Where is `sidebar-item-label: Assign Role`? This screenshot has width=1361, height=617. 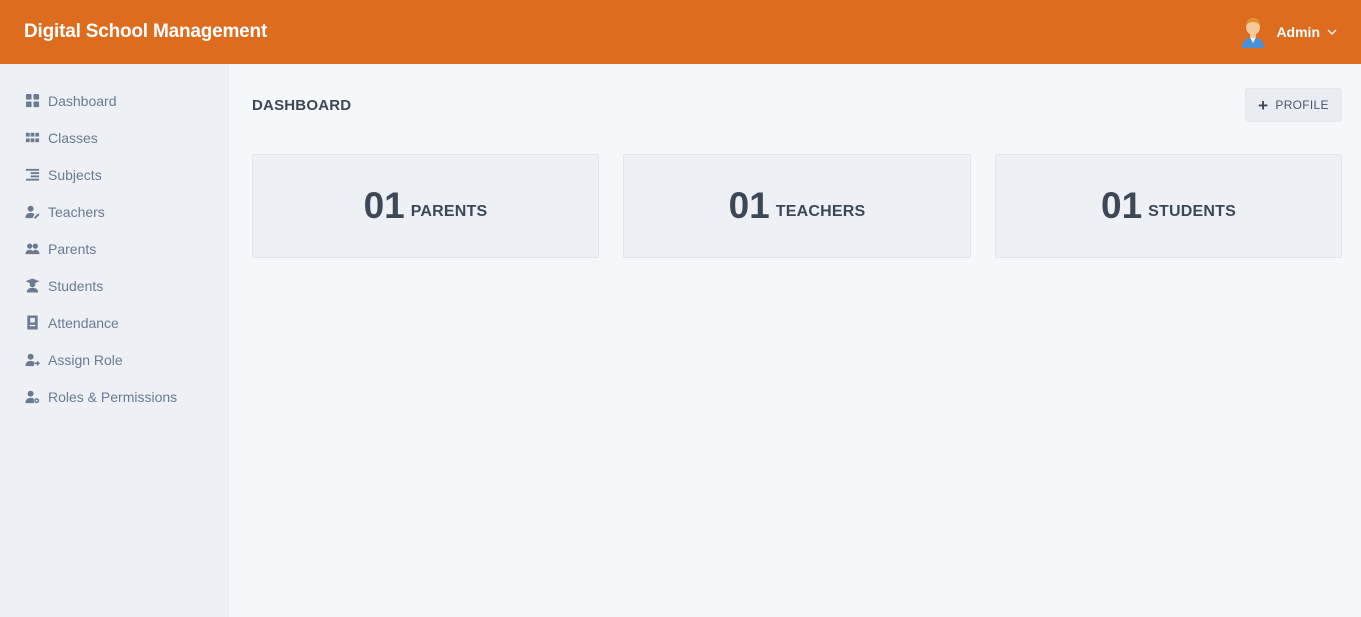 sidebar-item-label: Assign Role is located at coordinates (85, 359).